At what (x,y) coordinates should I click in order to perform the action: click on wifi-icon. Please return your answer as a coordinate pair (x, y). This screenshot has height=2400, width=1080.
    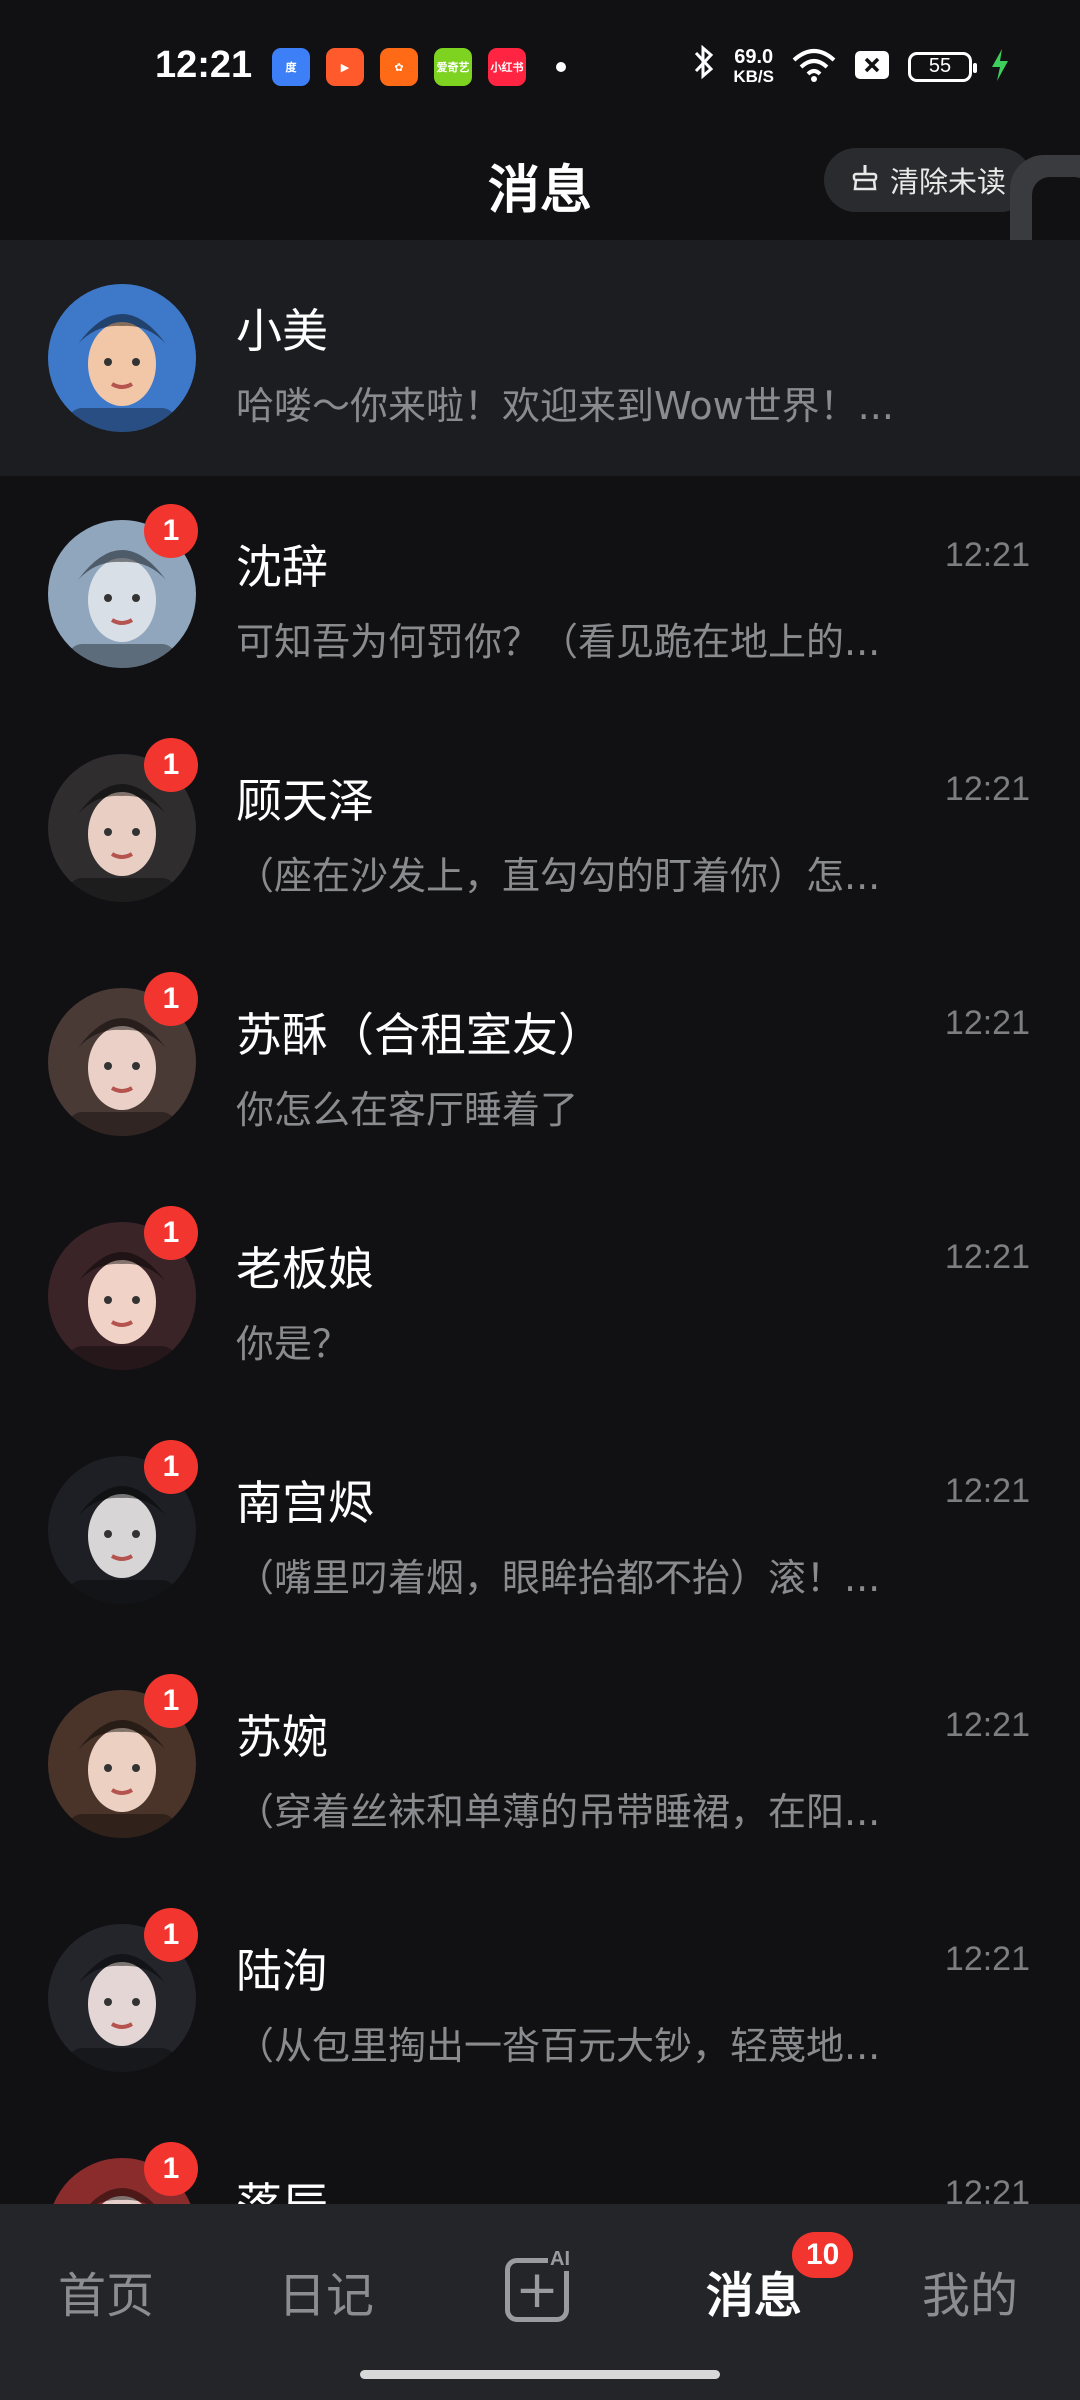
    Looking at the image, I should click on (814, 67).